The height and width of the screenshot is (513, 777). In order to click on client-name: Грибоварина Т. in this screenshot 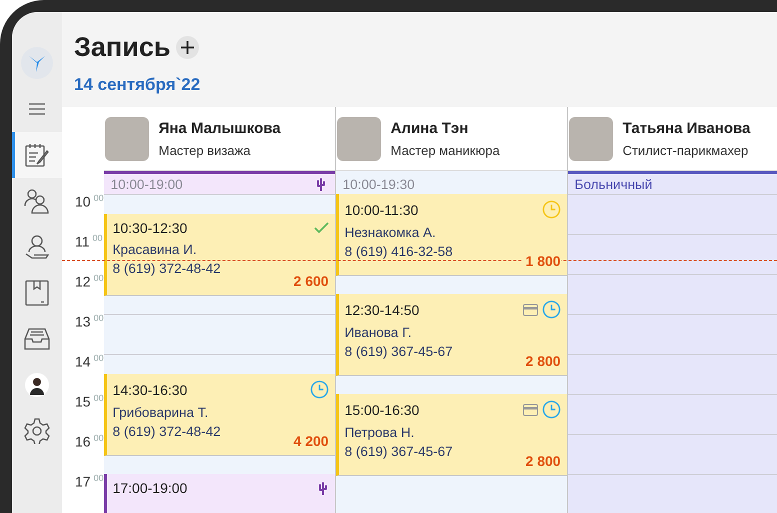, I will do `click(161, 412)`.